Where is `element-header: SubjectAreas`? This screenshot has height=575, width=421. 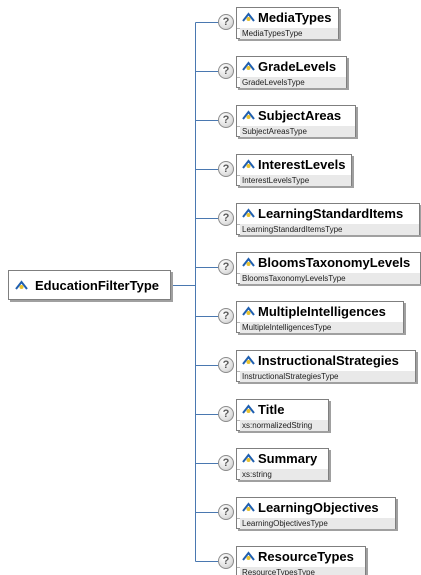
element-header: SubjectAreas is located at coordinates (296, 116).